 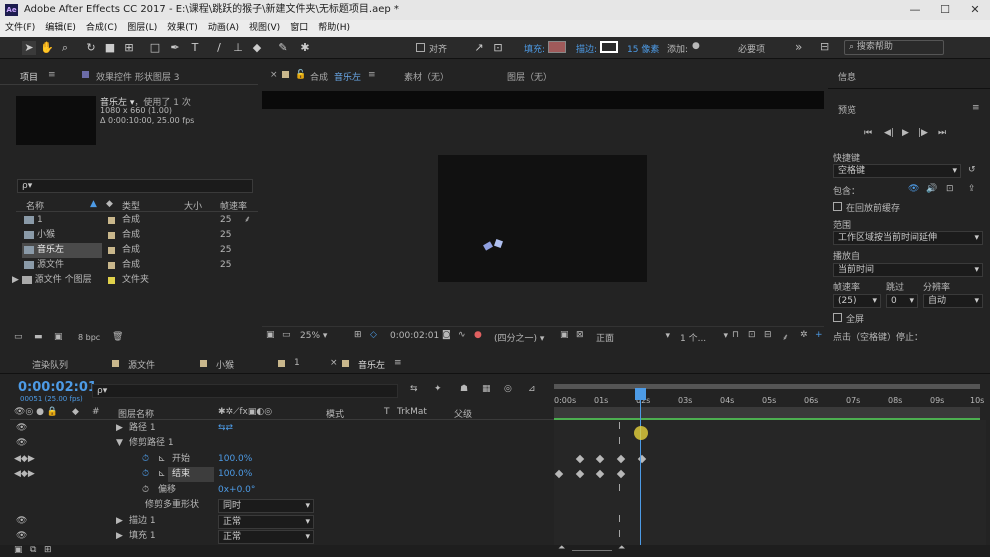 I want to click on reset-exposure-icon: ✲, so click(x=804, y=335).